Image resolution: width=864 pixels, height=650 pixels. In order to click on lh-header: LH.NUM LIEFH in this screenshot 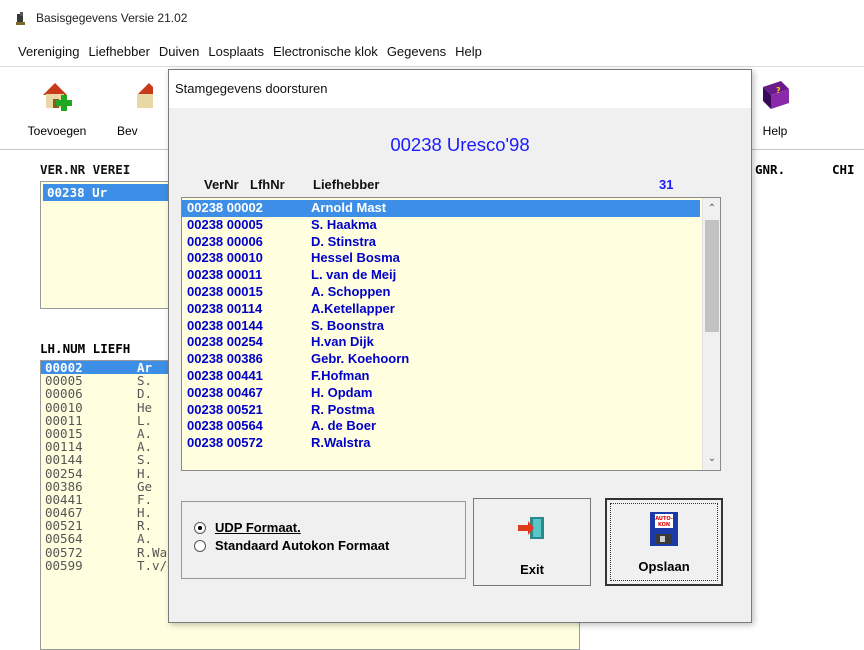, I will do `click(85, 348)`.